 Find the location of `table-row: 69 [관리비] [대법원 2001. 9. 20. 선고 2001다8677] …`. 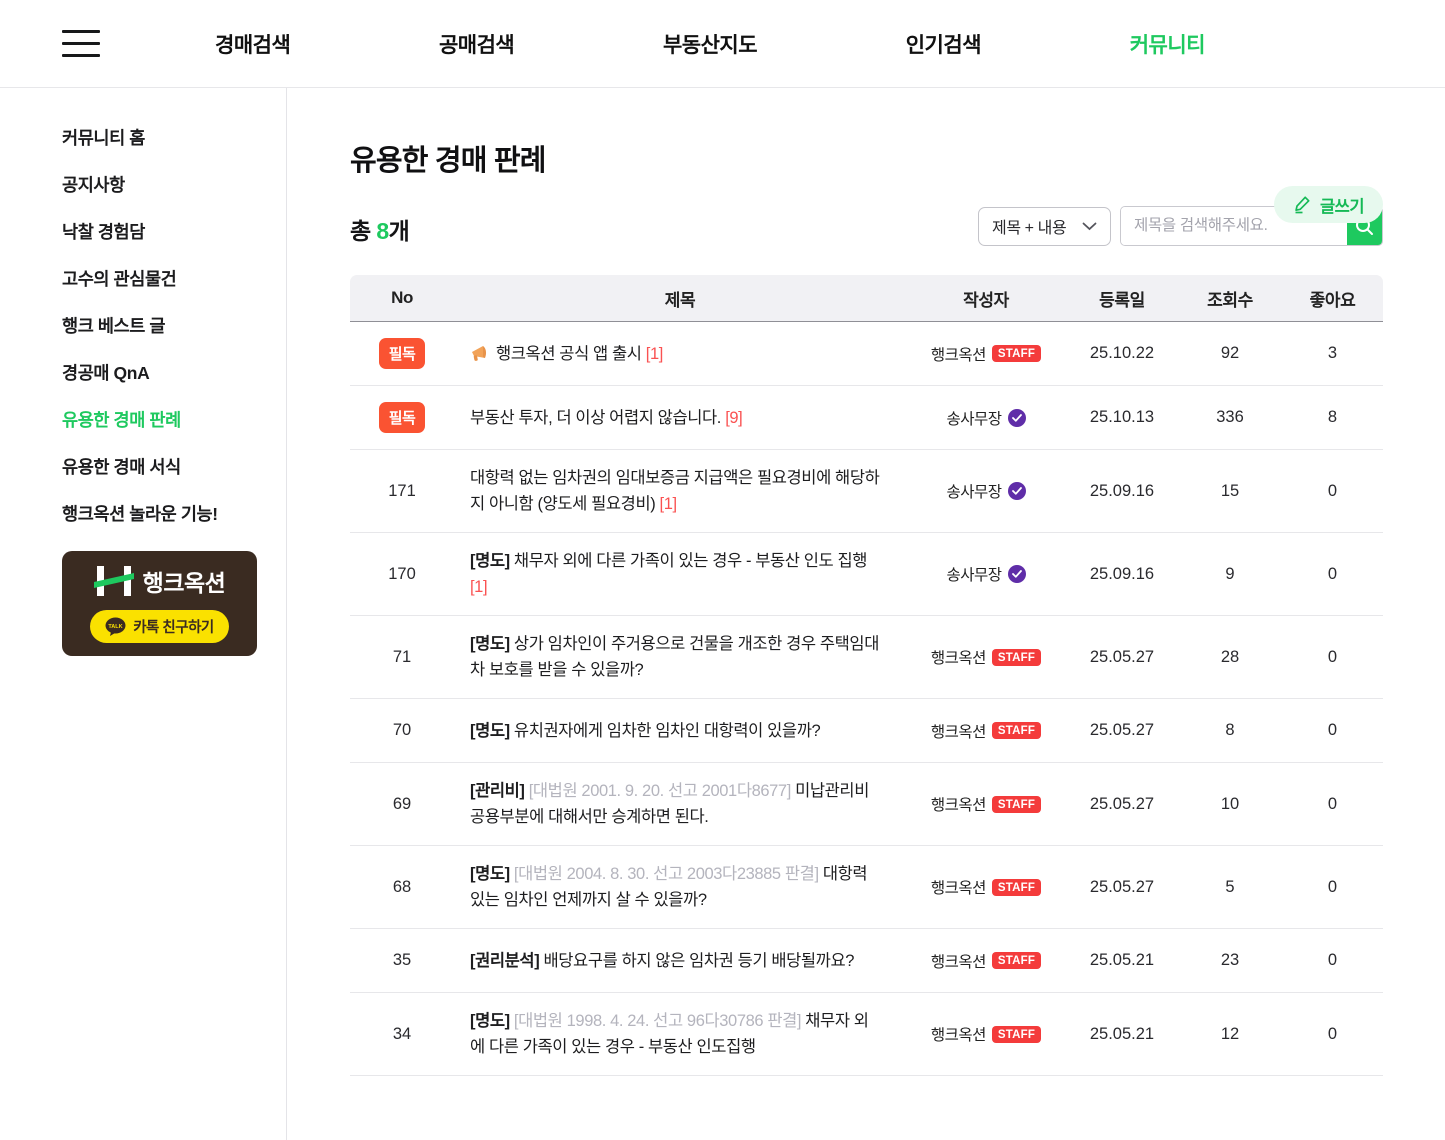

table-row: 69 [관리비] [대법원 2001. 9. 20. 선고 2001다8677] … is located at coordinates (866, 804).